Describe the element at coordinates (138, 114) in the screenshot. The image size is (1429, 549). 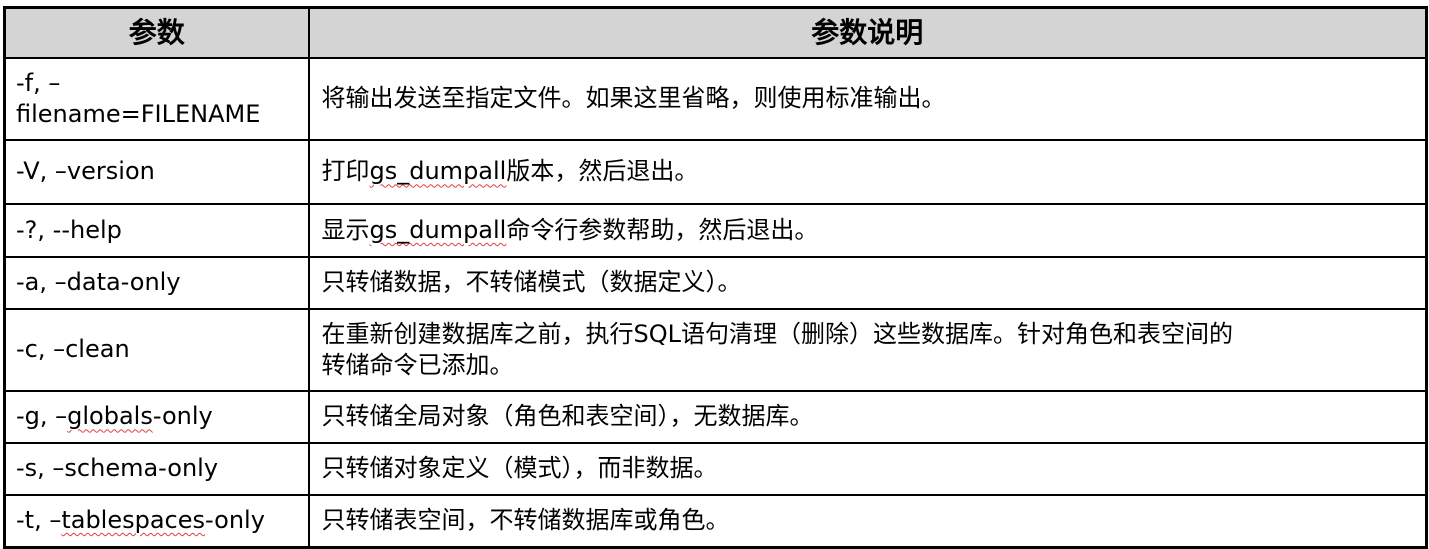
I see `param-text-line2: filename=FILENAME` at that location.